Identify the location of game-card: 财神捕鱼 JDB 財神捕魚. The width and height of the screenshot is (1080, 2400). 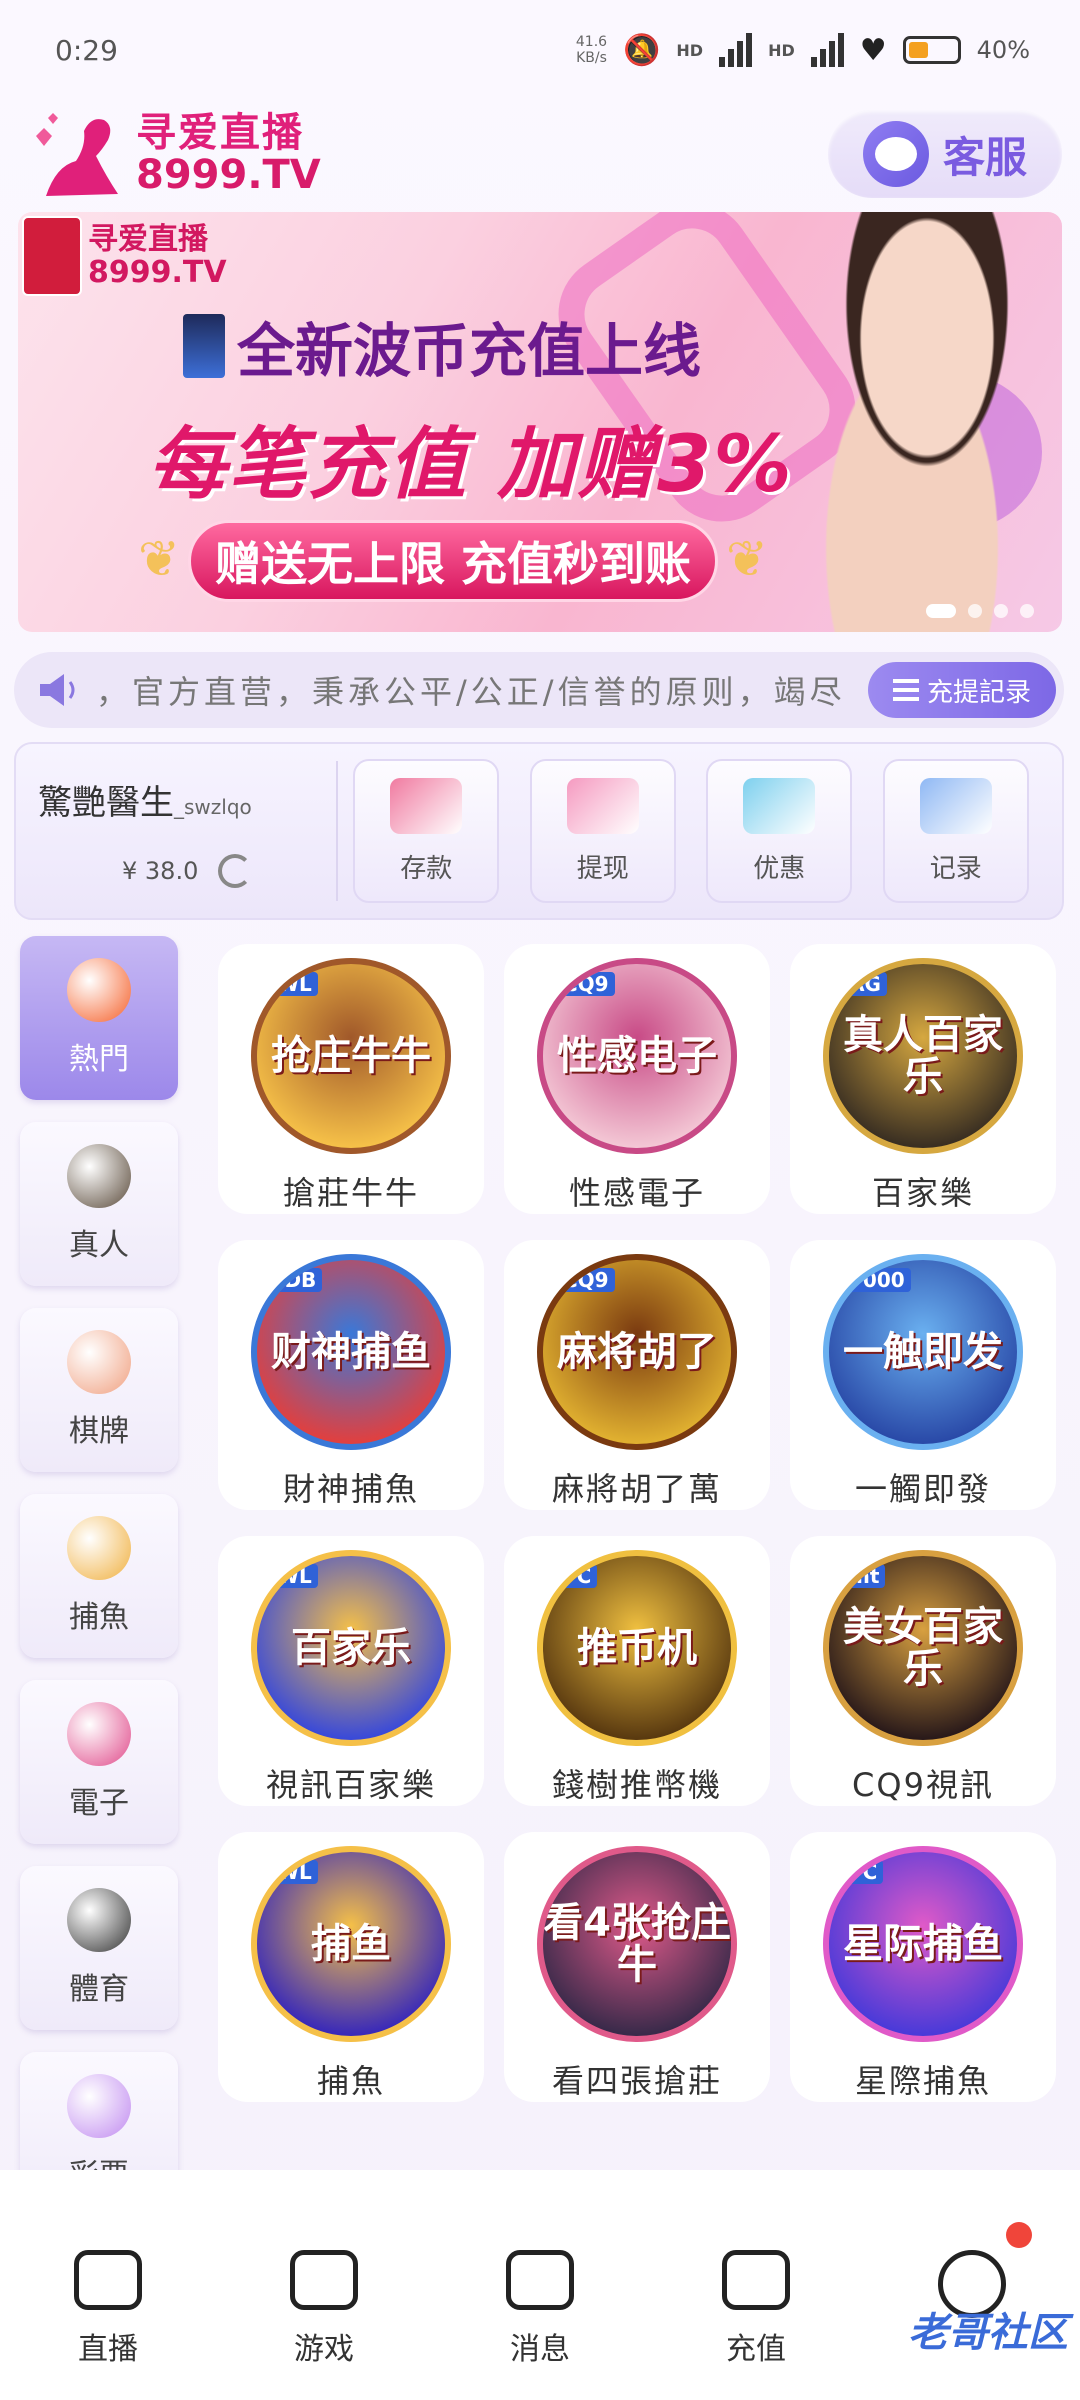
(351, 1375).